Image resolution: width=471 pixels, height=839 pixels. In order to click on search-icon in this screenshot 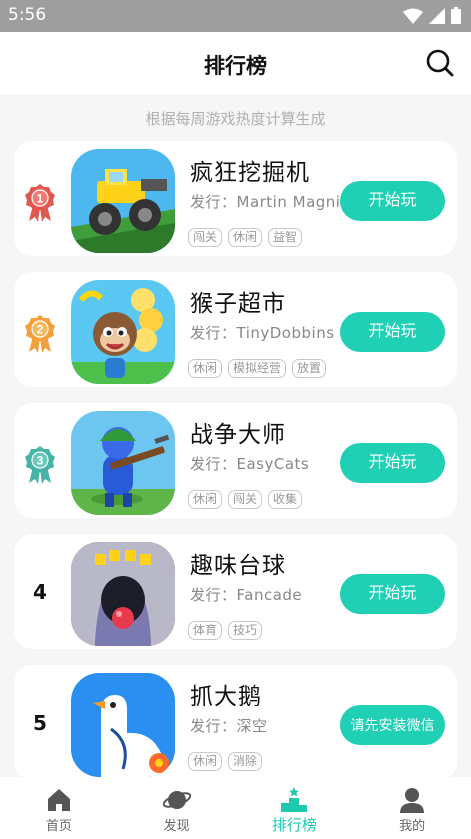, I will do `click(440, 63)`.